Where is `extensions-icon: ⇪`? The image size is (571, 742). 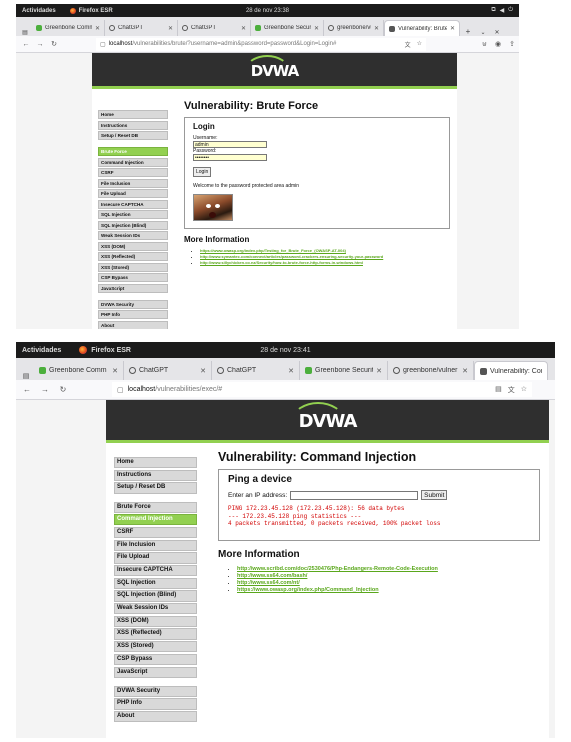 extensions-icon: ⇪ is located at coordinates (512, 44).